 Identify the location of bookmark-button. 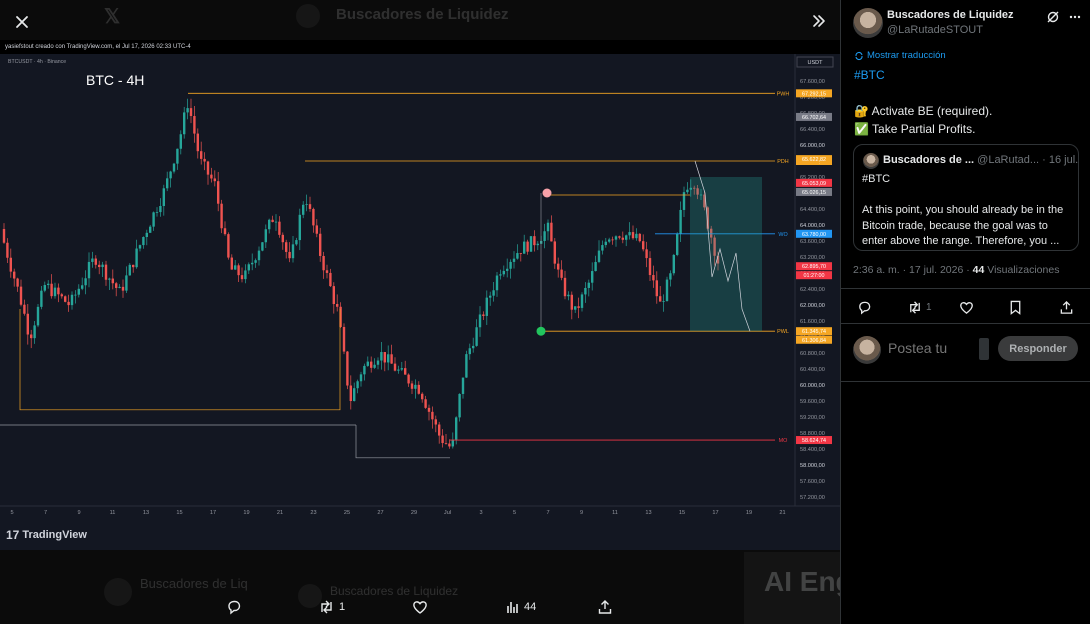
(1015, 307).